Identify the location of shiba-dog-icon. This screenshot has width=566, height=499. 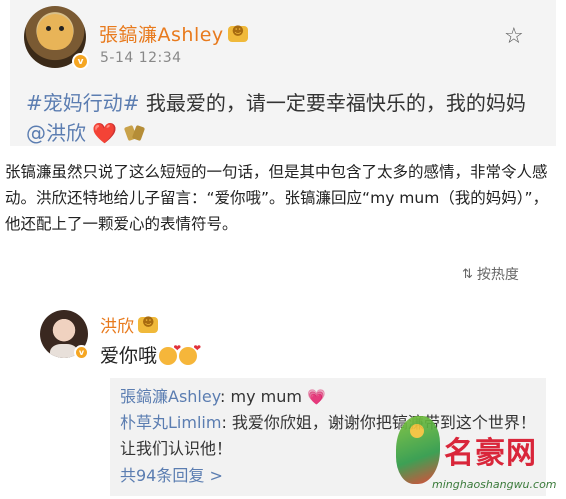
(55, 32).